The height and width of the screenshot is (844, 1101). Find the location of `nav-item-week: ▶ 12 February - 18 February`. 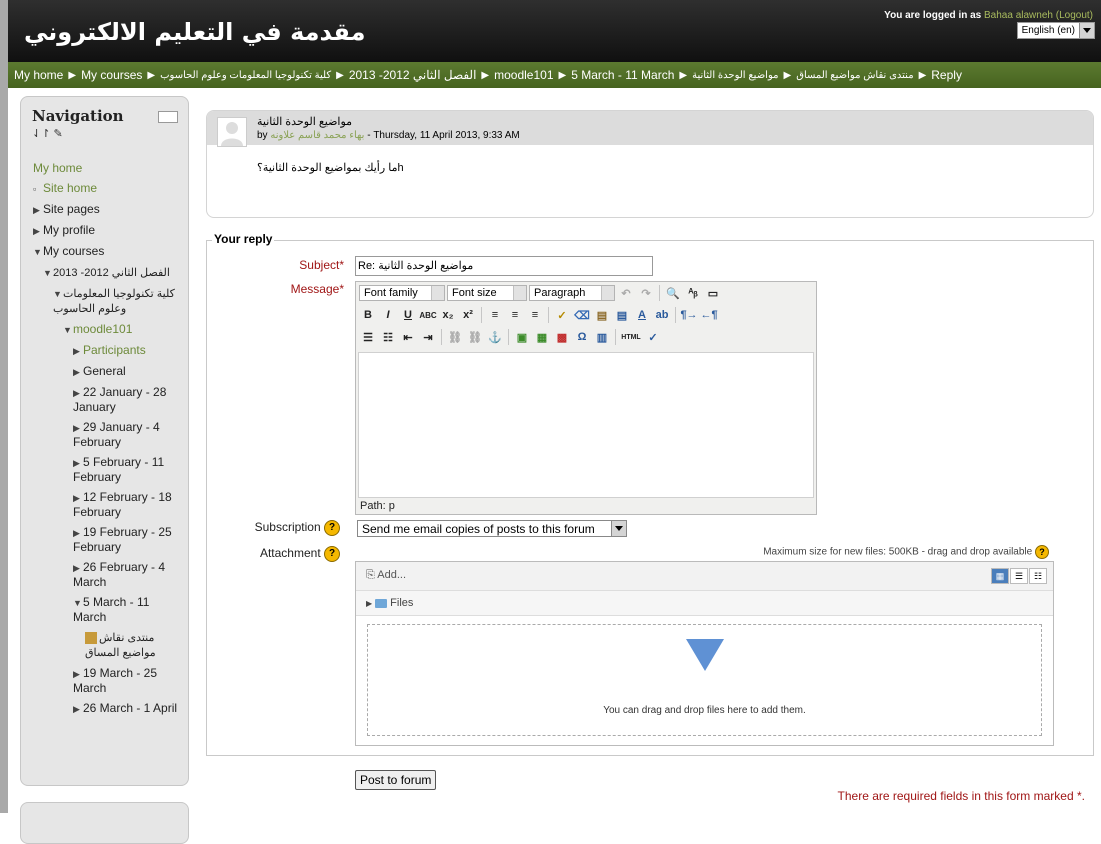

nav-item-week: ▶ 12 February - 18 February is located at coordinates (108, 504).